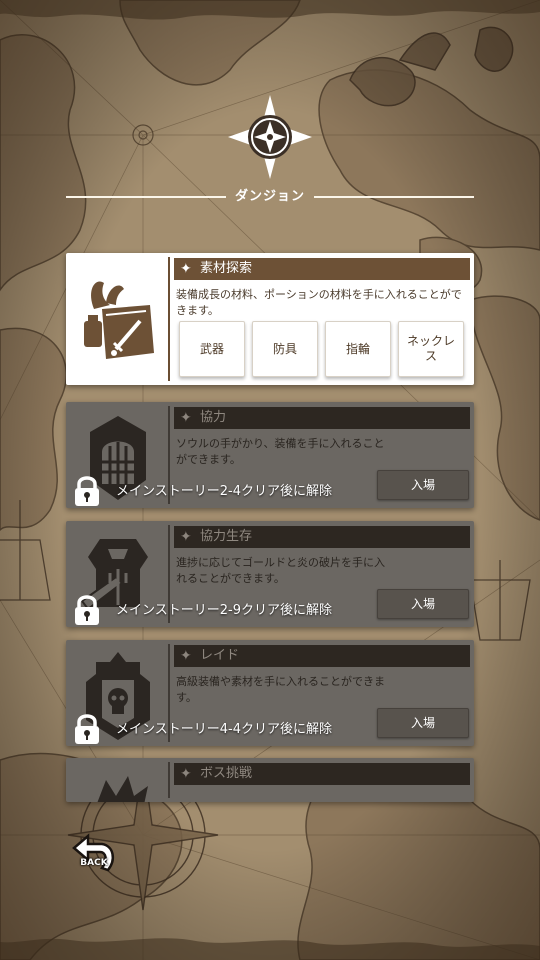  What do you see at coordinates (212, 349) in the screenshot?
I see `weapon-button: 武器` at bounding box center [212, 349].